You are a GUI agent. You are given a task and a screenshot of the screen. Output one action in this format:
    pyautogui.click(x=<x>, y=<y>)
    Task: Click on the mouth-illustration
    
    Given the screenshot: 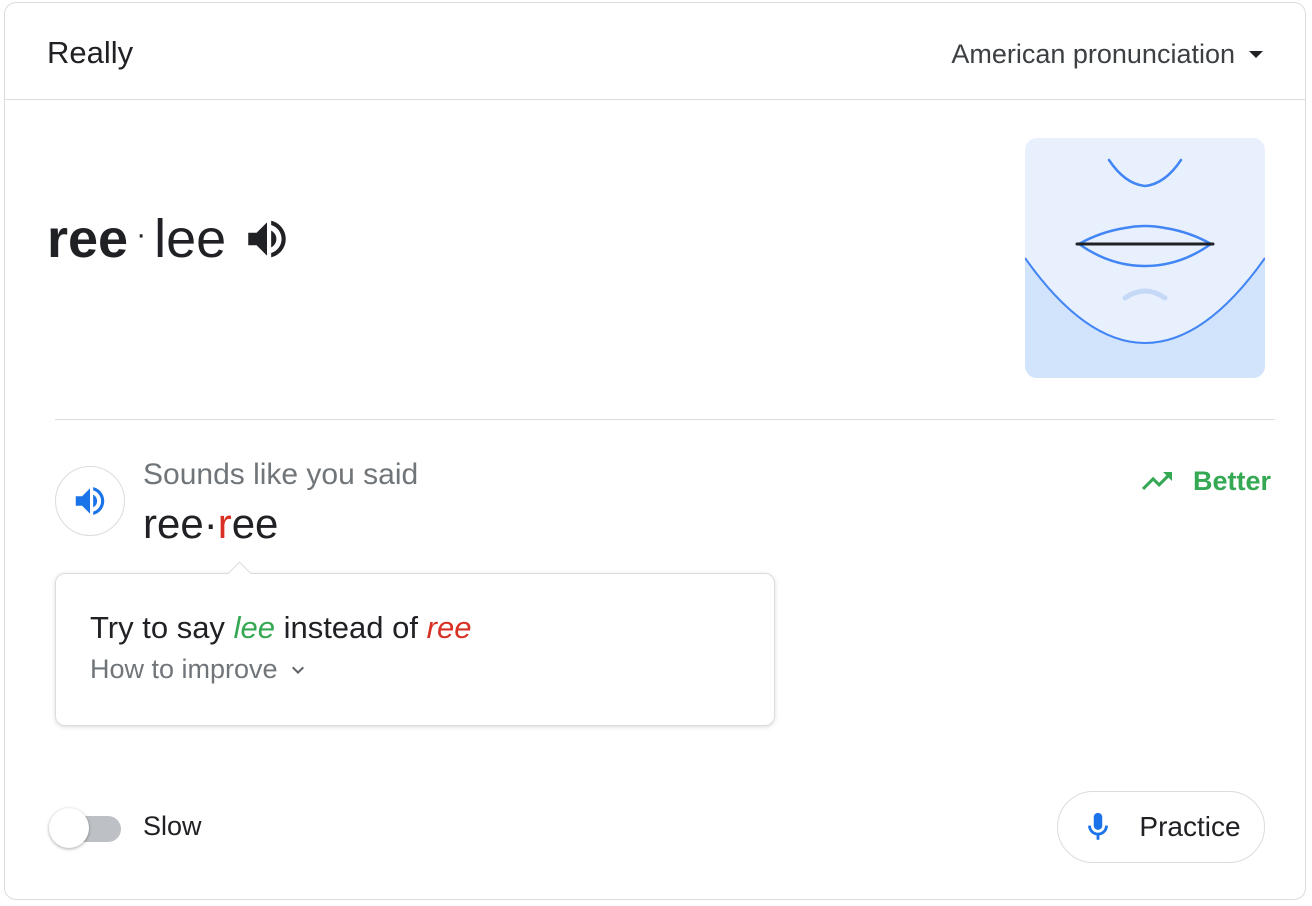 What is the action you would take?
    pyautogui.click(x=1145, y=268)
    